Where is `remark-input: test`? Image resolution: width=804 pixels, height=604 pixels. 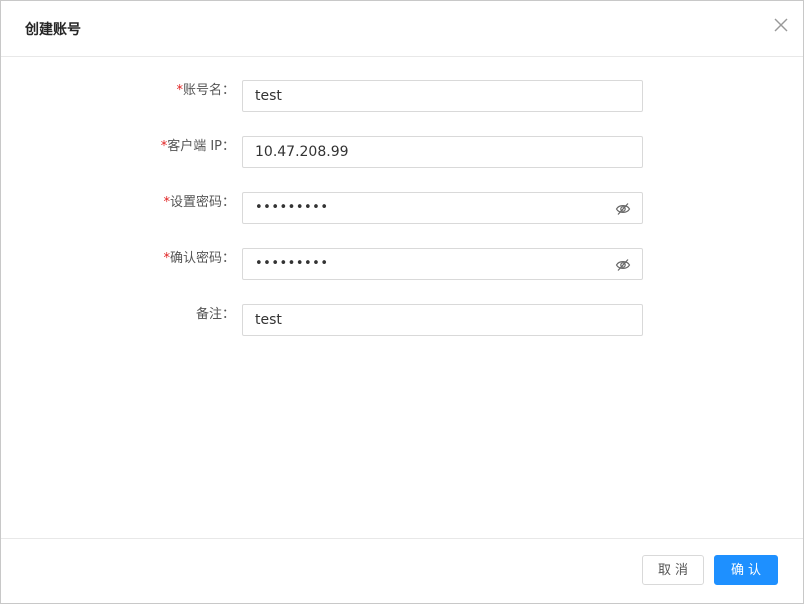
remark-input: test is located at coordinates (442, 320).